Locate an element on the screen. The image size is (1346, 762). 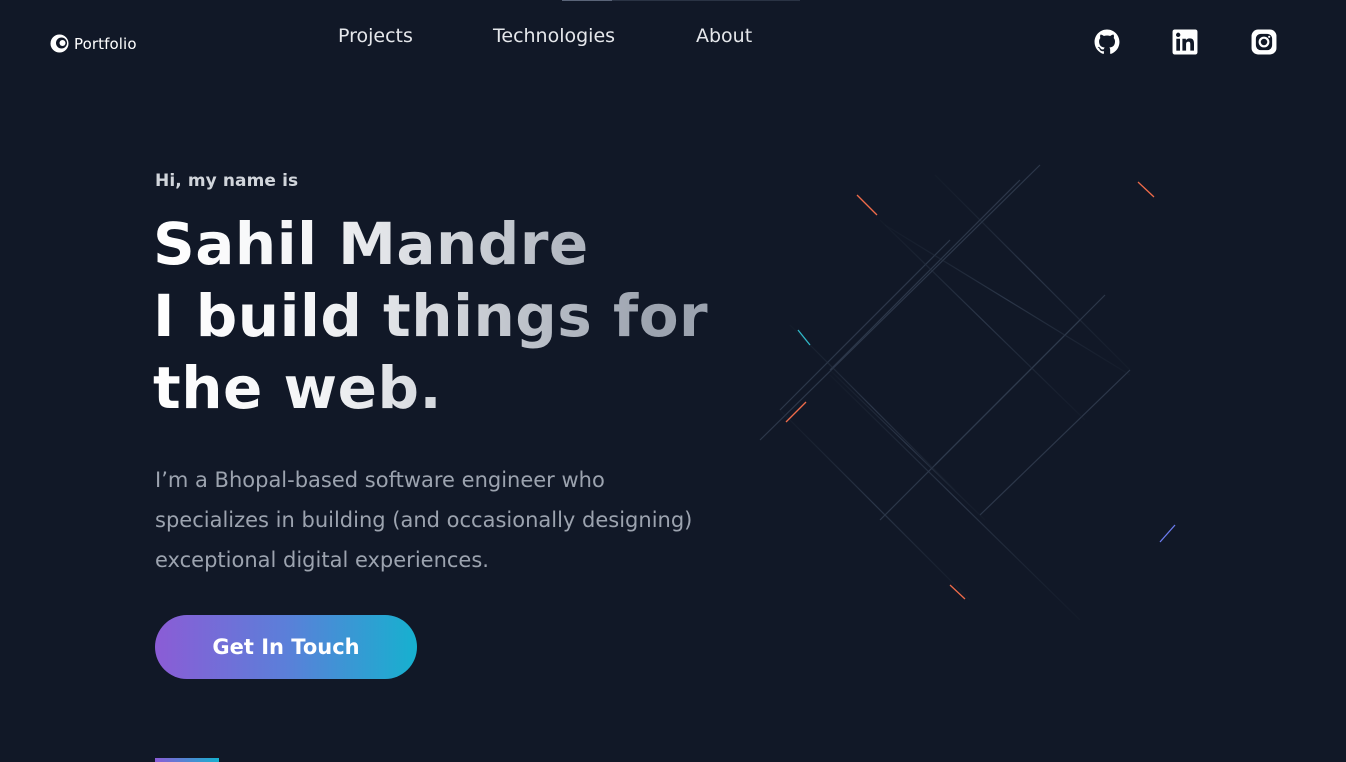
nav-about: About is located at coordinates (736, 36).